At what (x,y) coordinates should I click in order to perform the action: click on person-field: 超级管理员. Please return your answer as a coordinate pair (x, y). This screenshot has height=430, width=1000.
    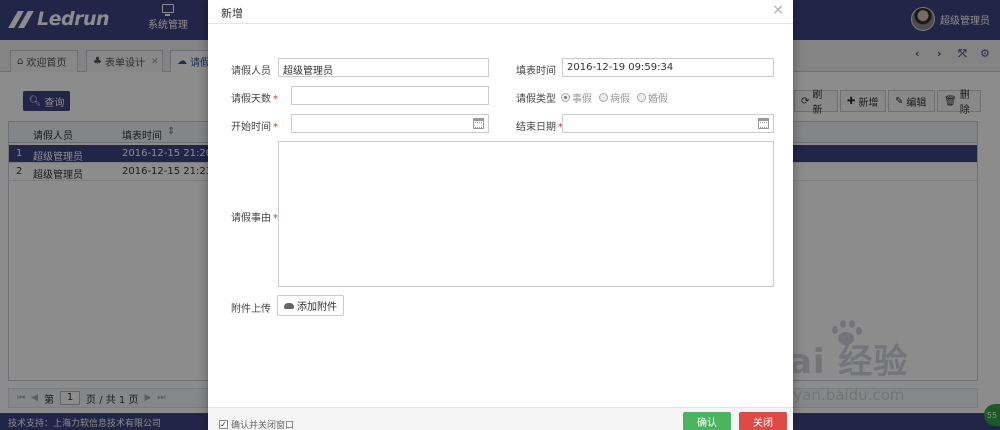
    Looking at the image, I should click on (383, 67).